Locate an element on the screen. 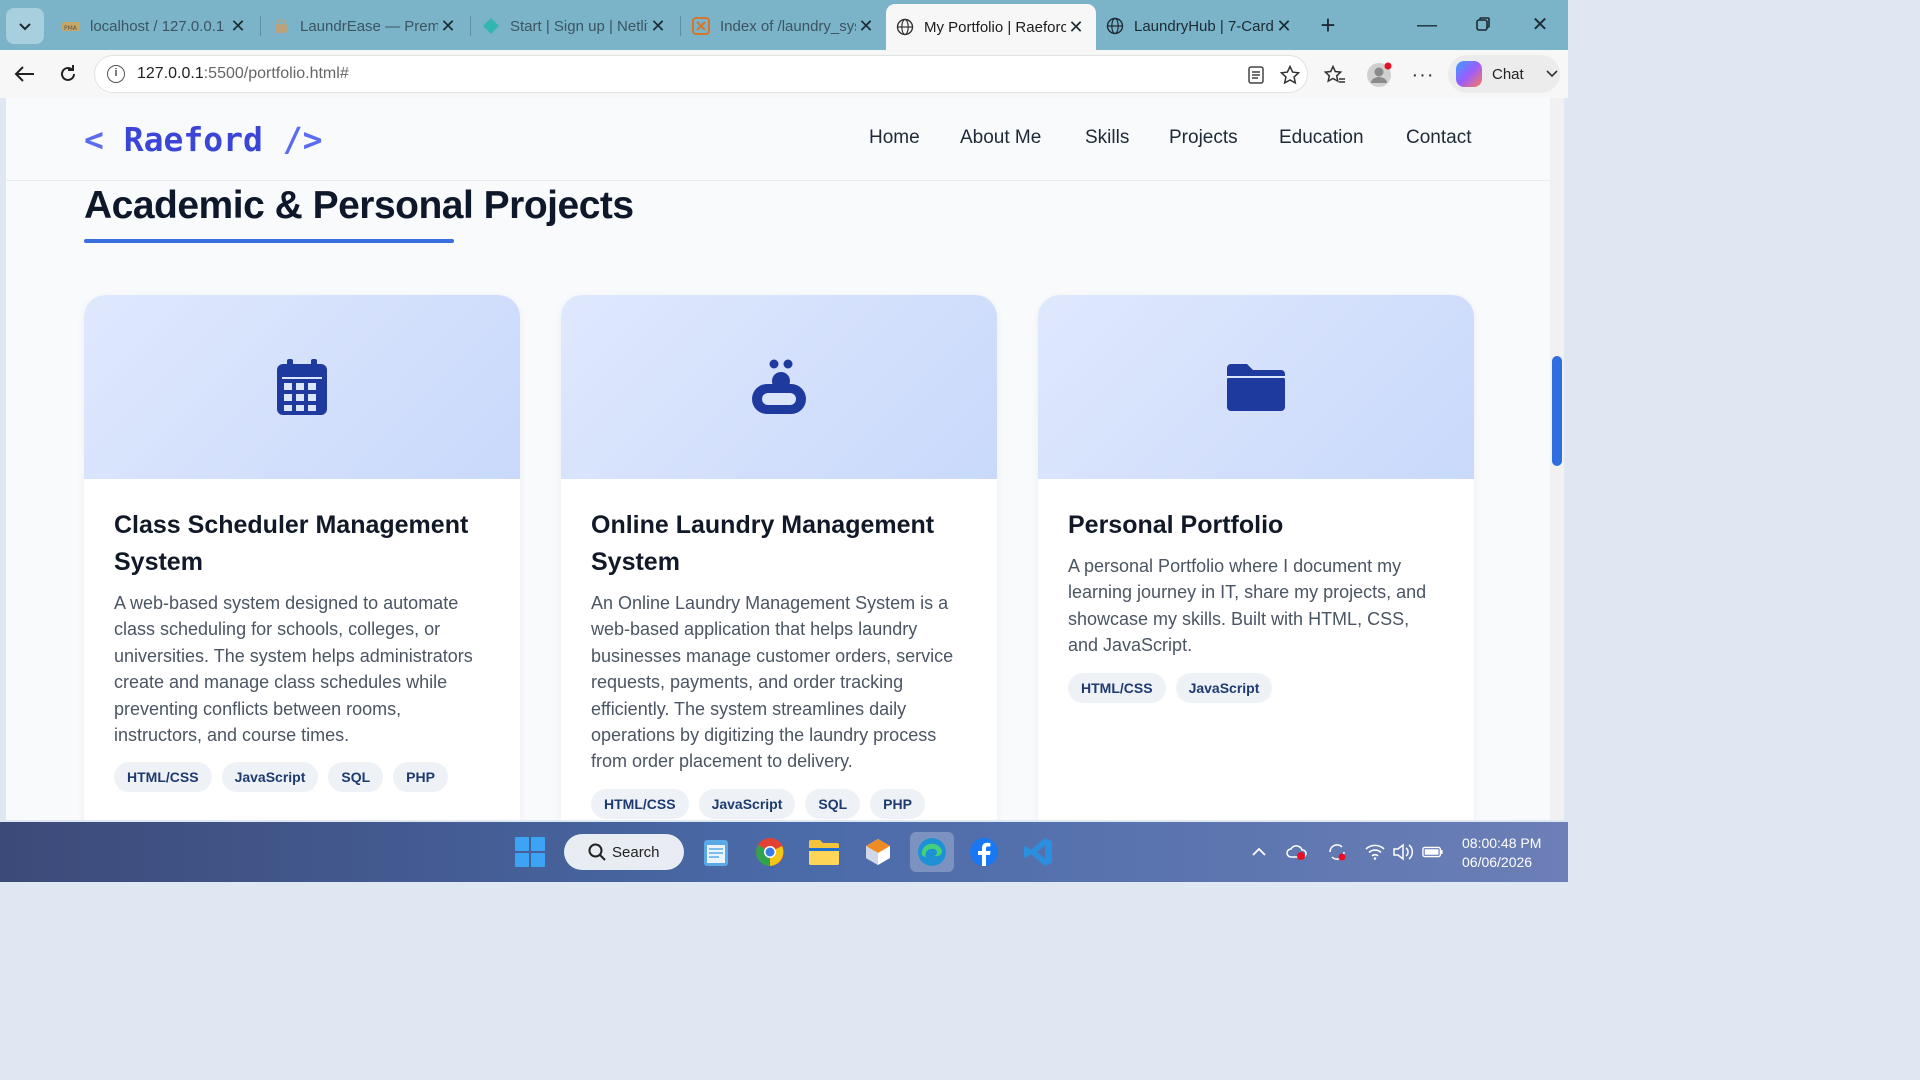  reader-mode-icon is located at coordinates (1256, 75).